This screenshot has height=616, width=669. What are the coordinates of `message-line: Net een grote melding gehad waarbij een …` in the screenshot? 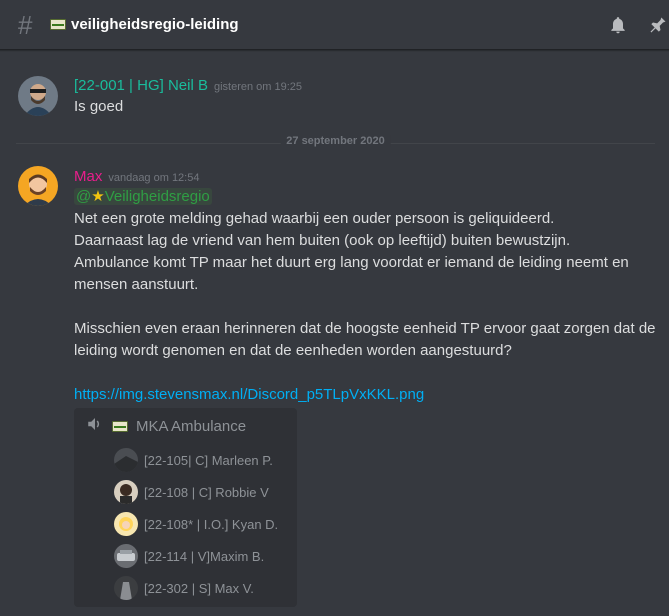 It's located at (314, 218).